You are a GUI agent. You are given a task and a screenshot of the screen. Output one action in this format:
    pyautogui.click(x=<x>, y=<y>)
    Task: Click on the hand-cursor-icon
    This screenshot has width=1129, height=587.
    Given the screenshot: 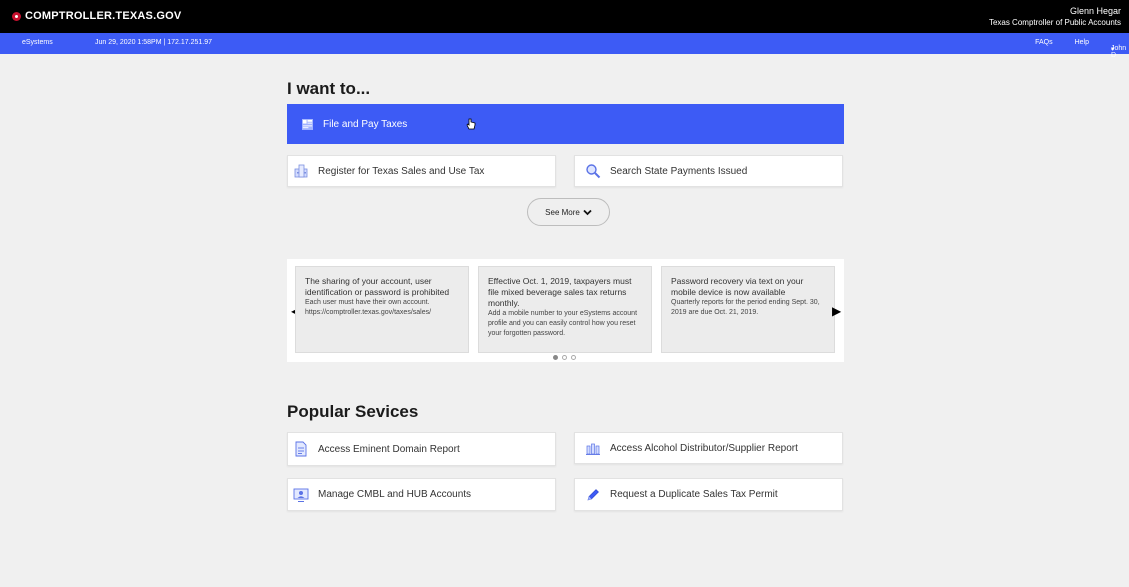 What is the action you would take?
    pyautogui.click(x=471, y=124)
    